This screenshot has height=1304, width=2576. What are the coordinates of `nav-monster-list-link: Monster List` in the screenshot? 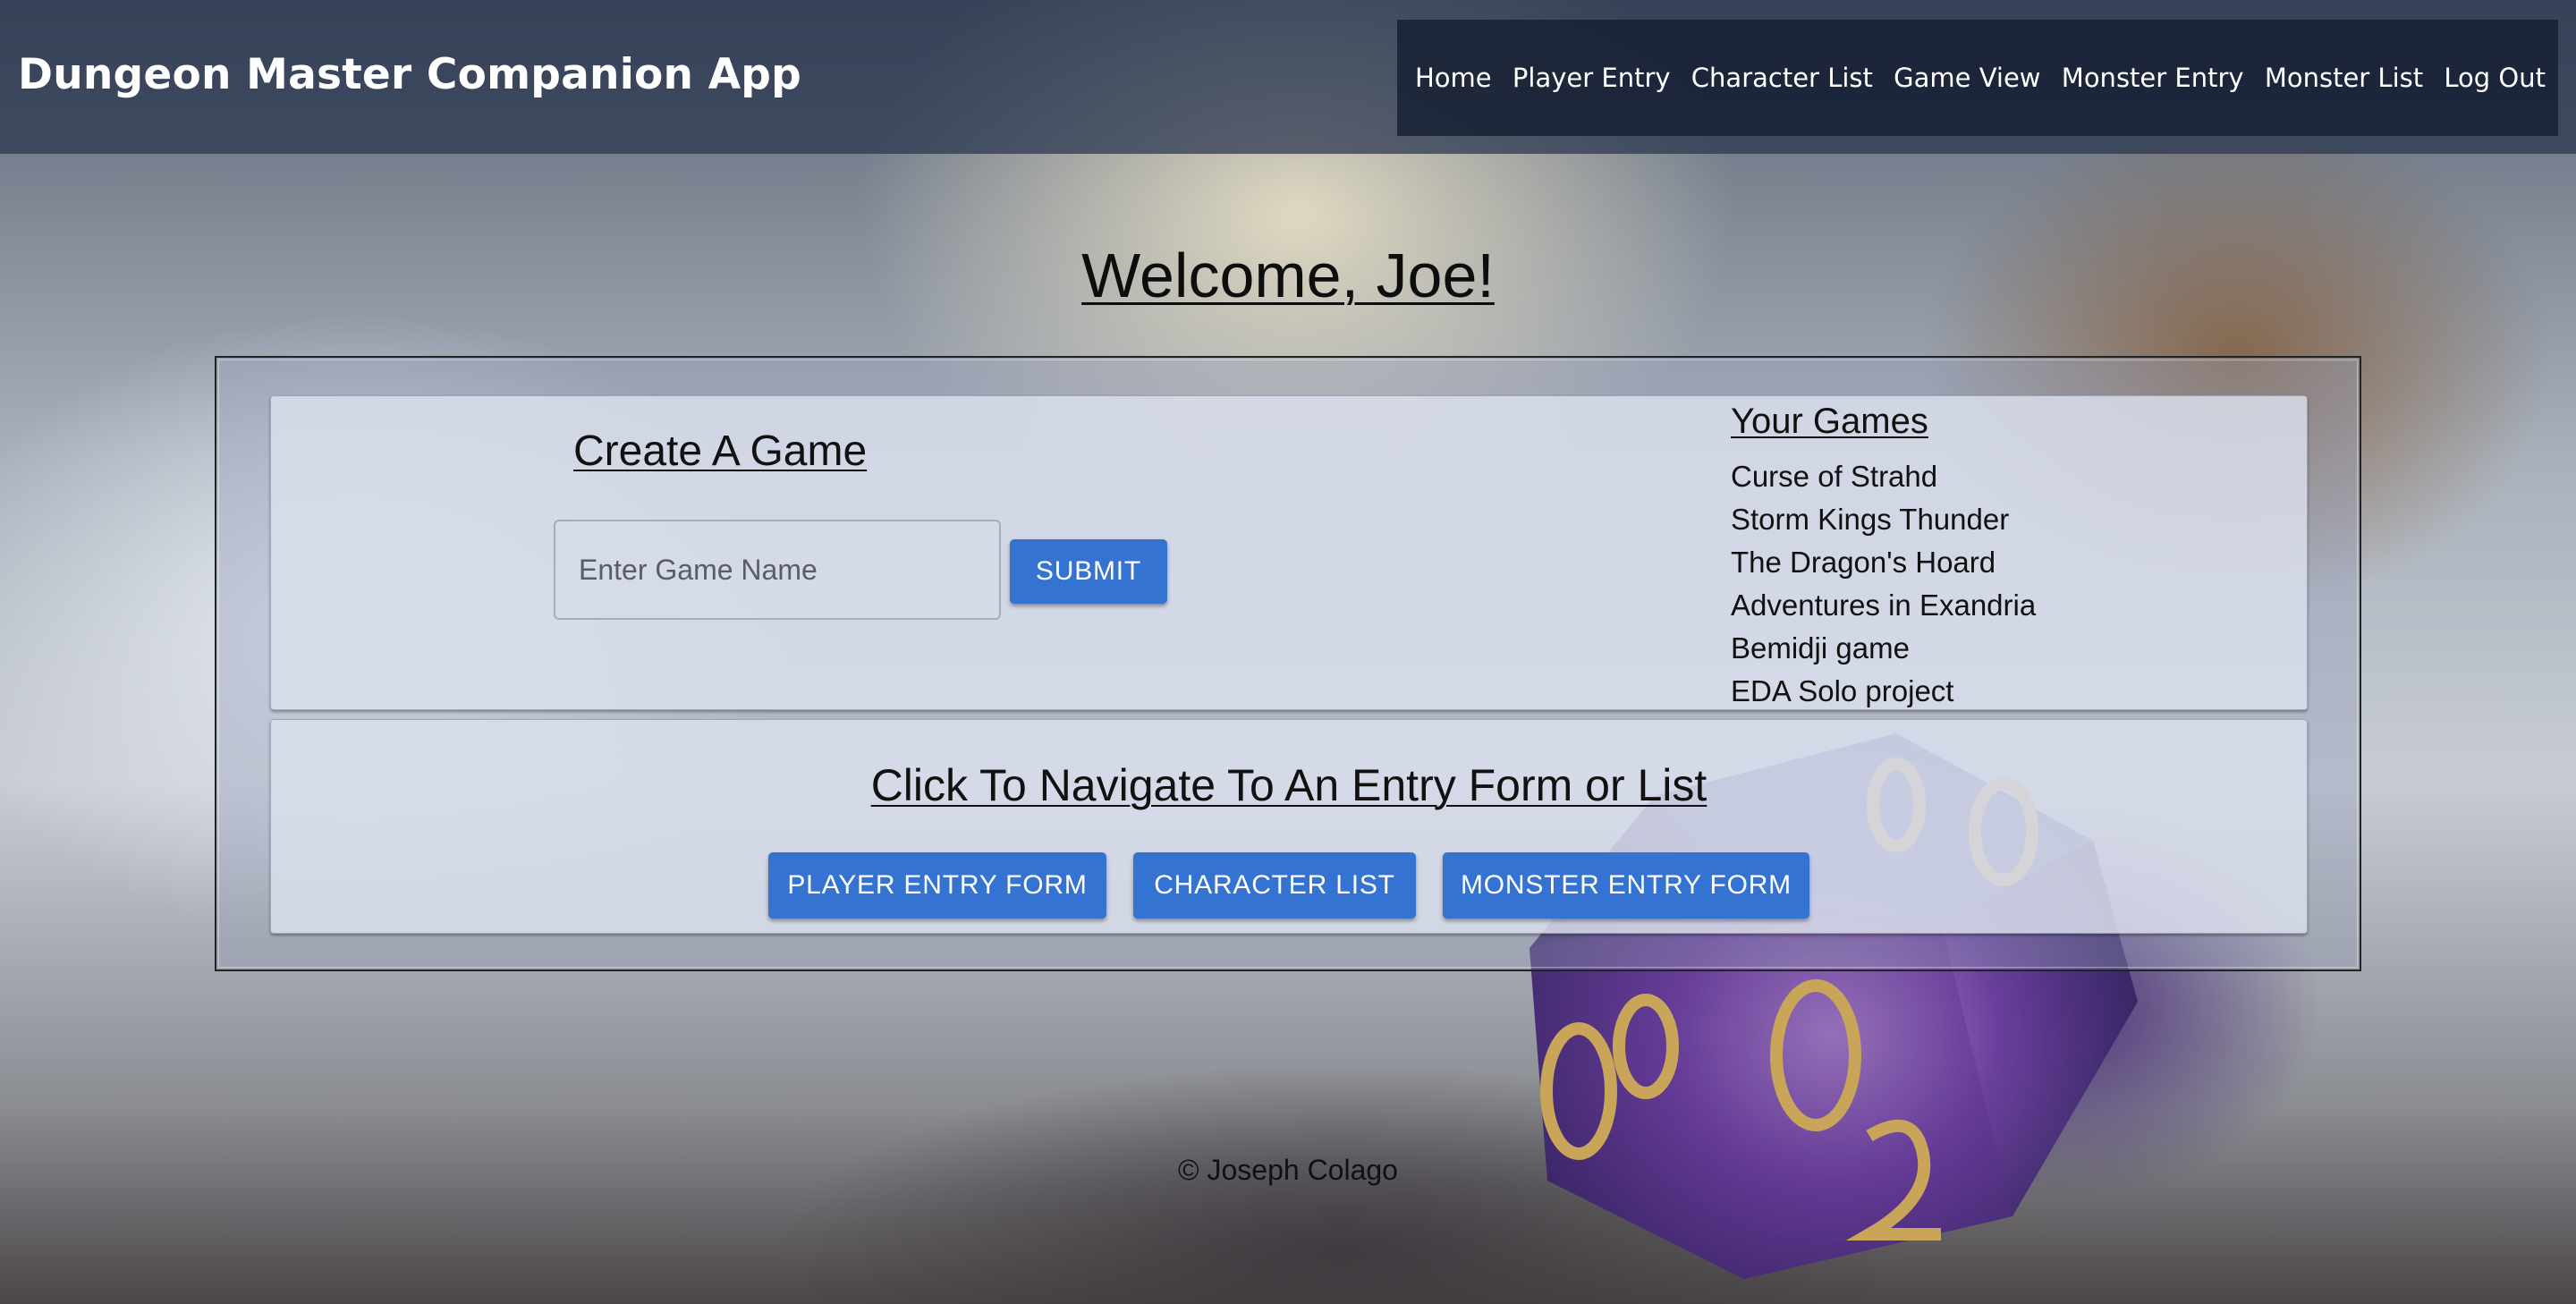 It's located at (2344, 78).